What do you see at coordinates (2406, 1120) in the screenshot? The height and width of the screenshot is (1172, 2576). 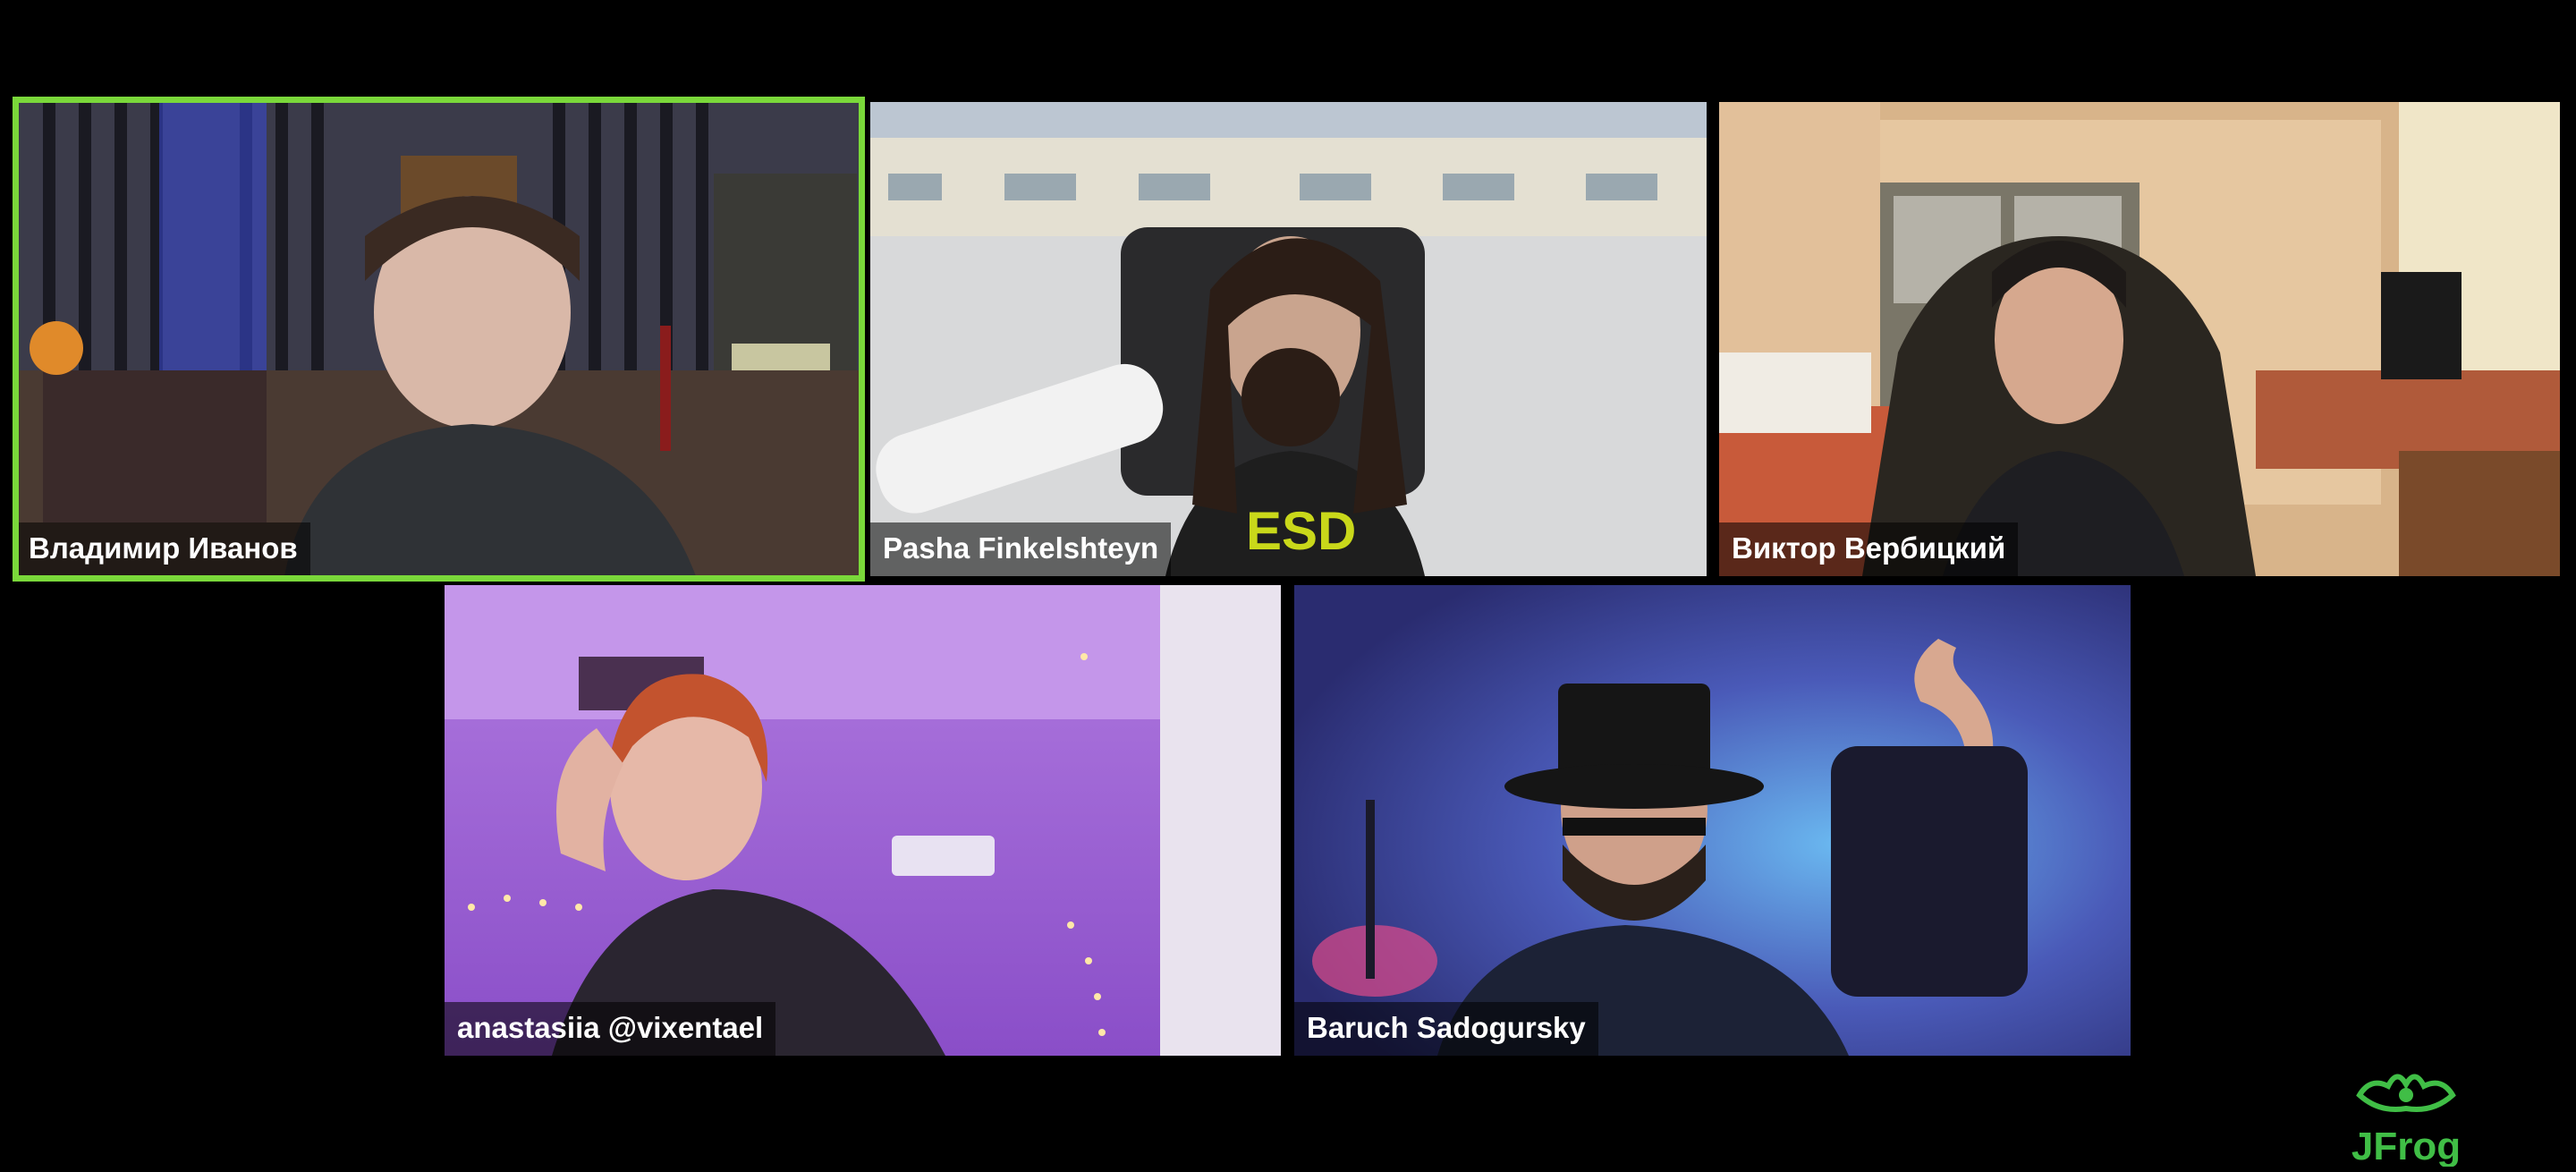 I see `jfrog-logo-icon: JFrog` at bounding box center [2406, 1120].